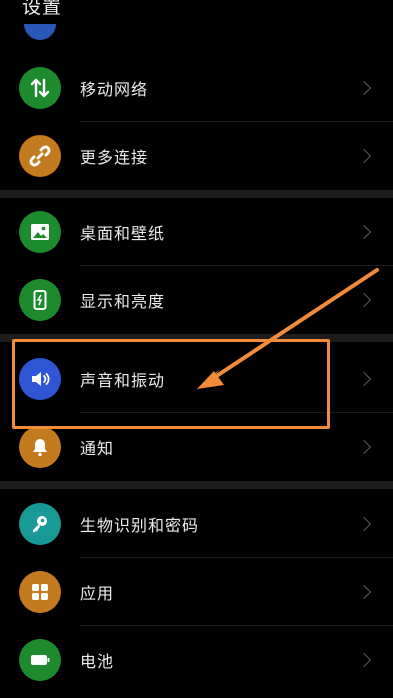  Describe the element at coordinates (287, 329) in the screenshot. I see `annotation-arrow-icon` at that location.